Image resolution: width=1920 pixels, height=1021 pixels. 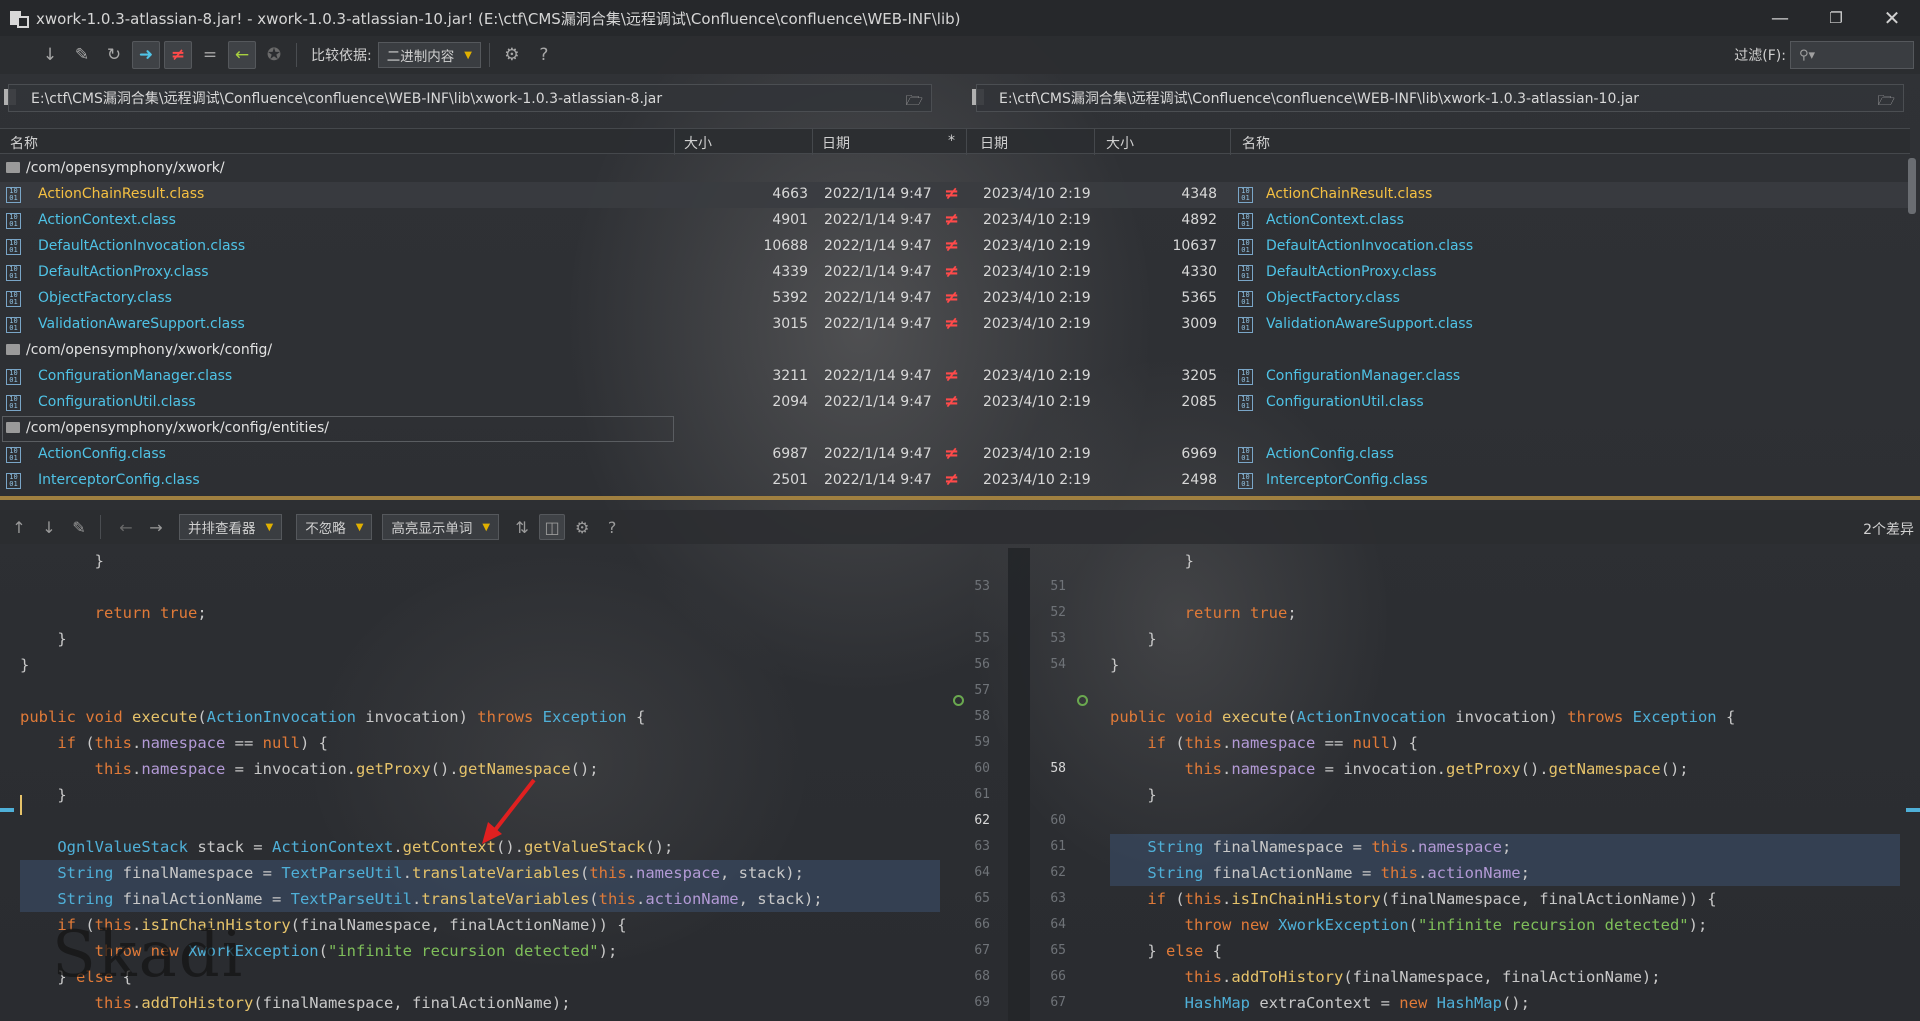 I want to click on left-file-name: ObjectFactory.class, so click(x=105, y=298).